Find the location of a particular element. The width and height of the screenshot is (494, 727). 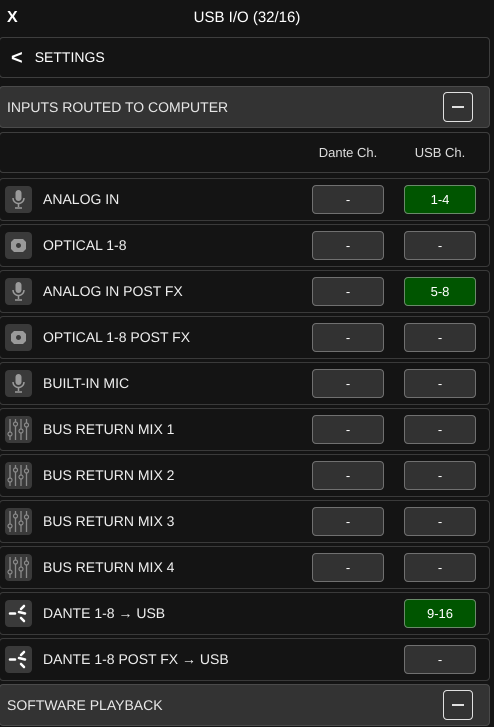

source-label: DANTE 1-8 → USB is located at coordinates (104, 613).